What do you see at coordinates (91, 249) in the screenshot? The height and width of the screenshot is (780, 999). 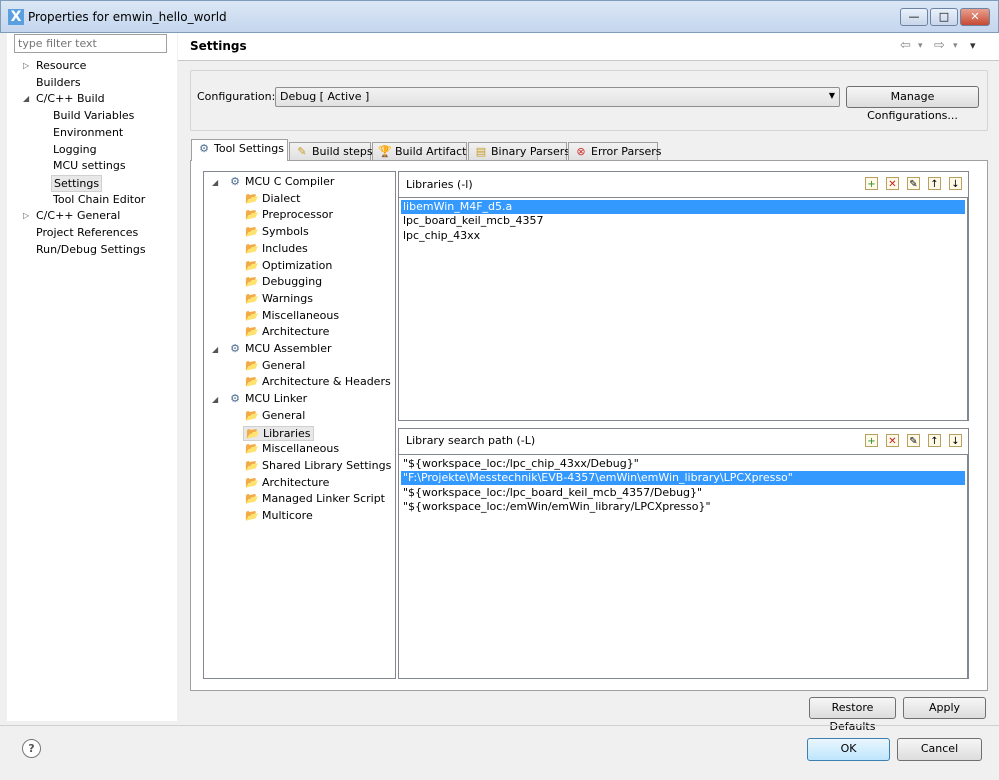 I see `nav-item: Run/Debug Settings` at bounding box center [91, 249].